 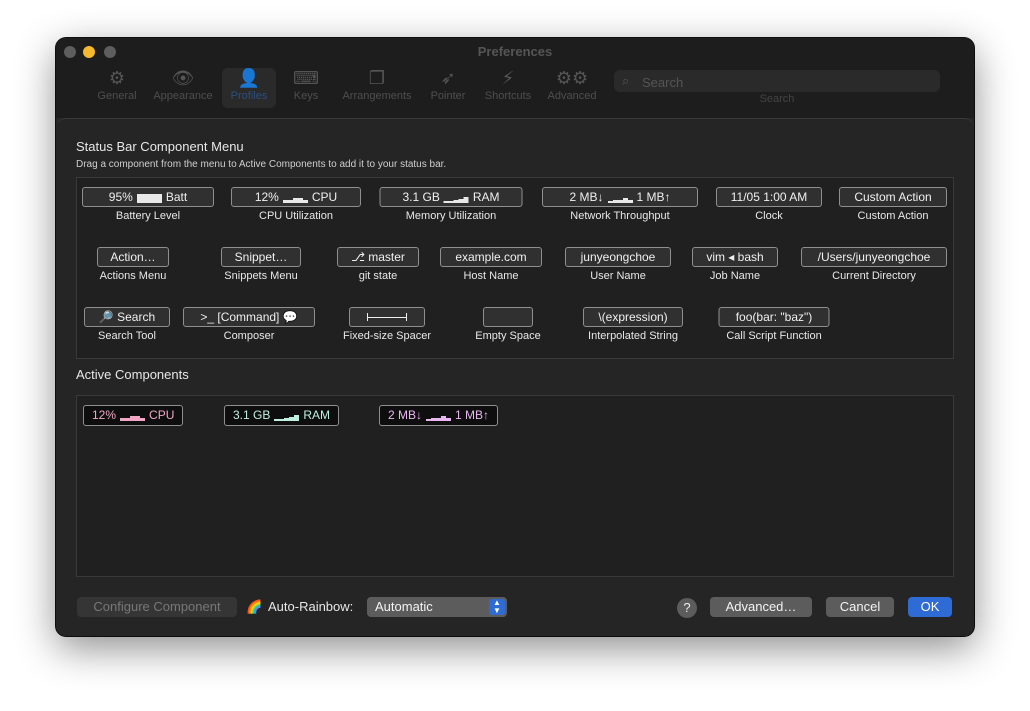 What do you see at coordinates (148, 216) in the screenshot?
I see `component-caption: Battery Level` at bounding box center [148, 216].